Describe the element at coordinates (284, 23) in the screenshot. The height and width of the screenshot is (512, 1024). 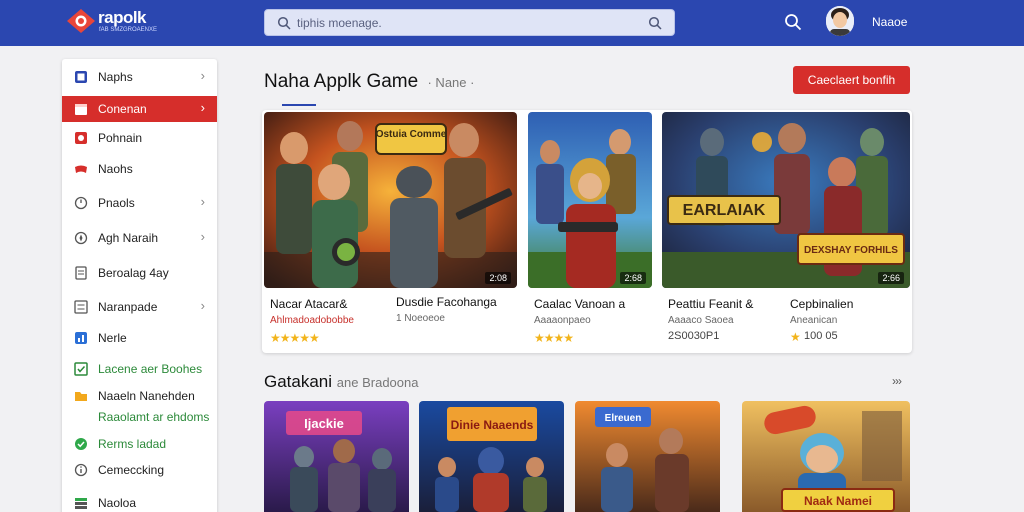
I see `search-icon` at that location.